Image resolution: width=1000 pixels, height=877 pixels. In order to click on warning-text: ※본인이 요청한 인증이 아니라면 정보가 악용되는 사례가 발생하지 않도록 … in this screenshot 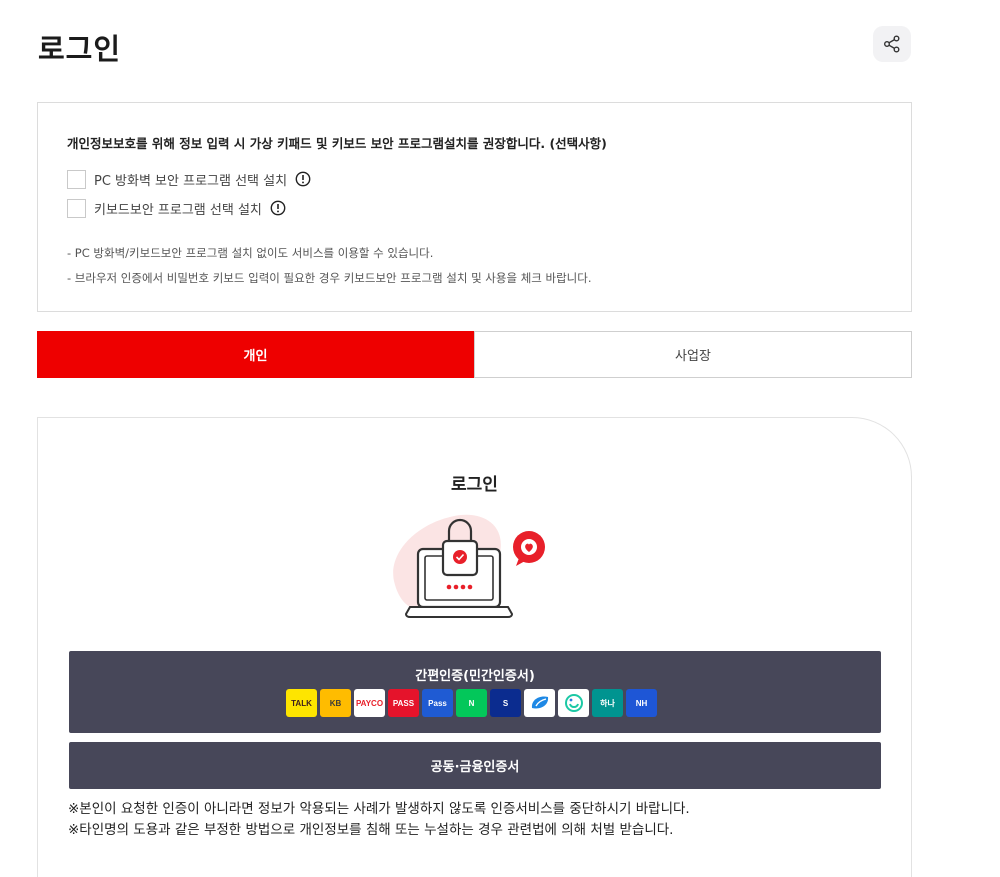, I will do `click(379, 809)`.